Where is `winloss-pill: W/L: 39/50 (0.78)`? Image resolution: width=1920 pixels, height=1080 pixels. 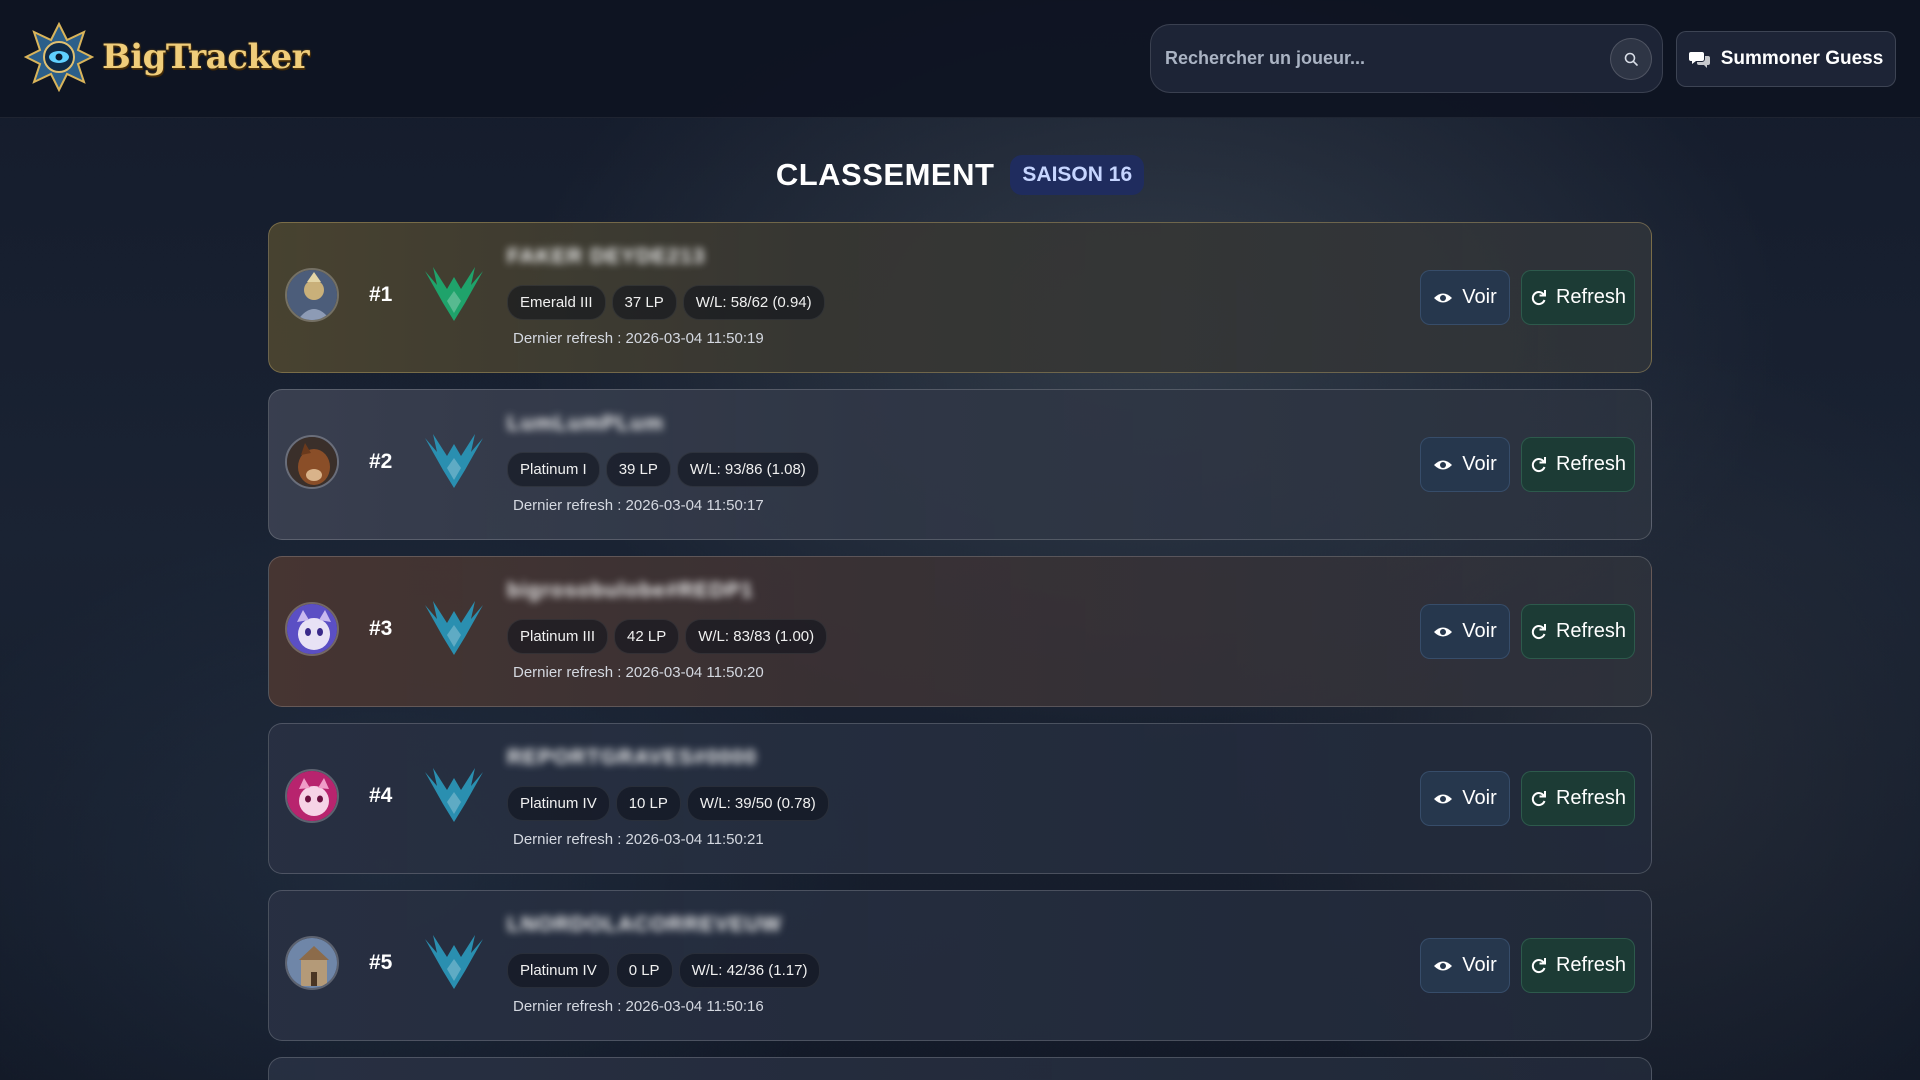
winloss-pill: W/L: 39/50 (0.78) is located at coordinates (757, 803).